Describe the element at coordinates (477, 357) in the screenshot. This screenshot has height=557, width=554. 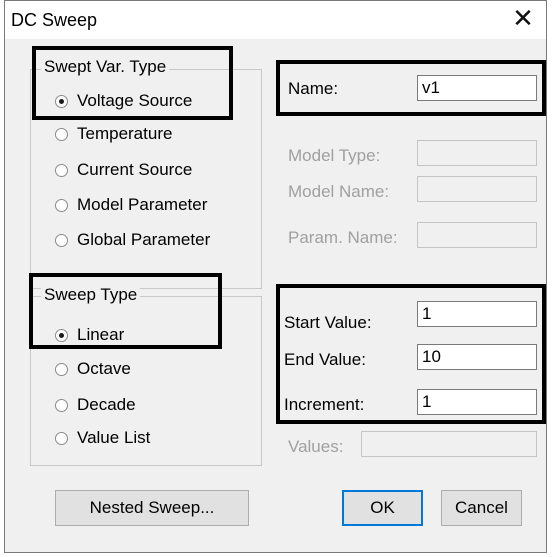
I see `end-value-input` at that location.